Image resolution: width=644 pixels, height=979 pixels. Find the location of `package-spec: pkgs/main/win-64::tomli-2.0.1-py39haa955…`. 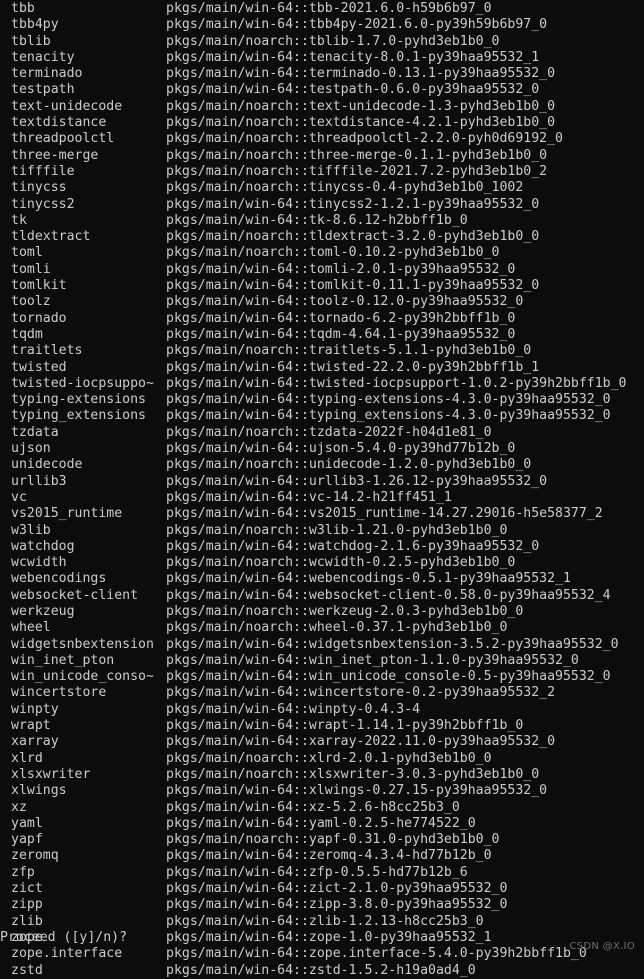

package-spec: pkgs/main/win-64::tomli-2.0.1-py39haa955… is located at coordinates (341, 269).